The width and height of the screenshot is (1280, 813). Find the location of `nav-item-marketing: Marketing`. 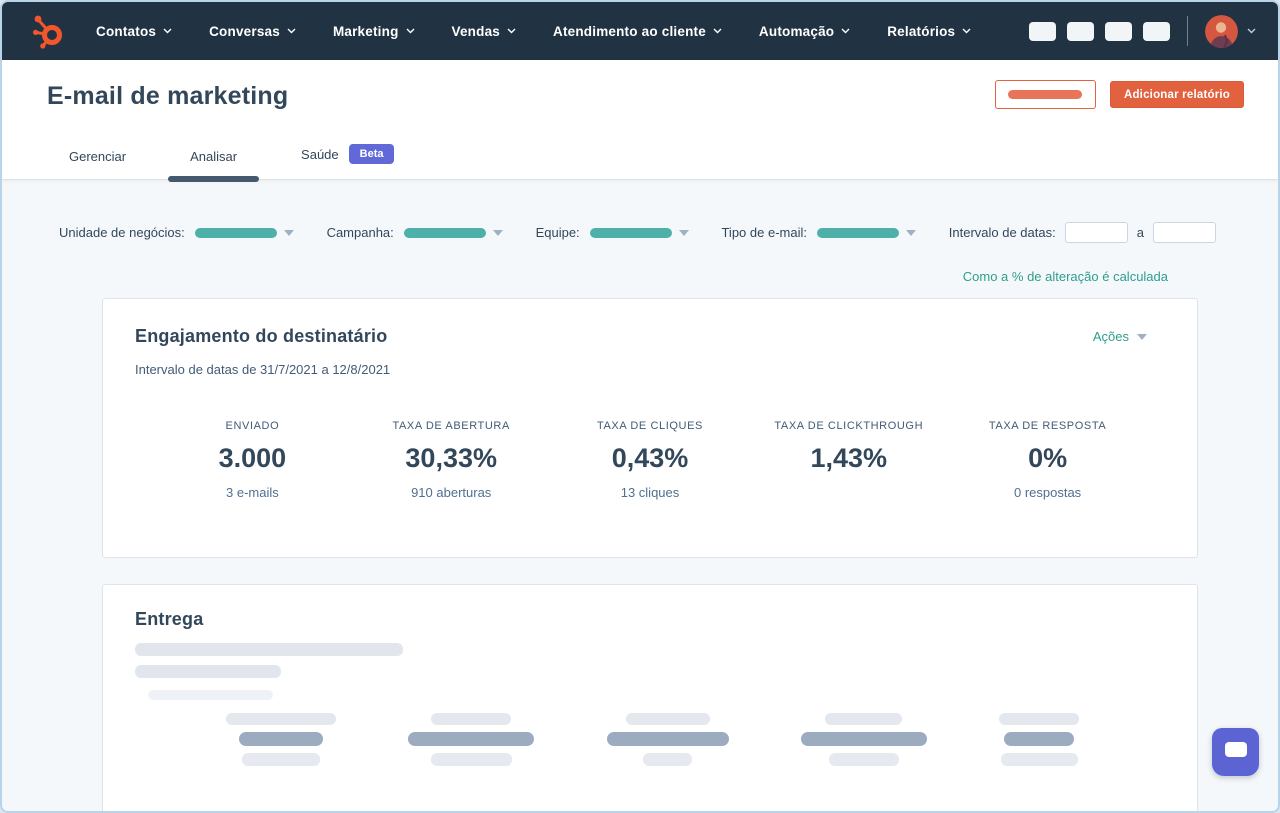

nav-item-marketing: Marketing is located at coordinates (374, 31).